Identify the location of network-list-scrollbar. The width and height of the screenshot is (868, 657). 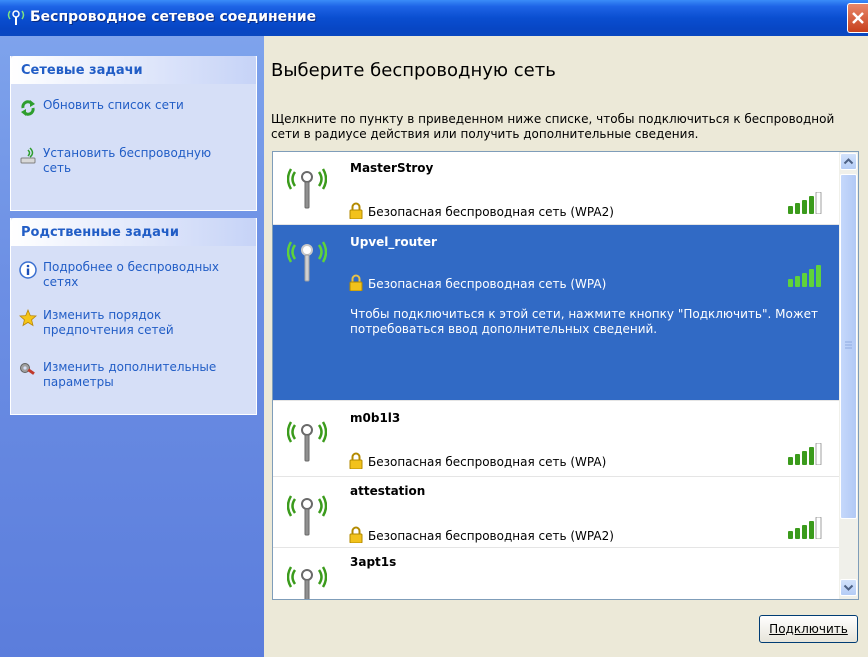
(849, 375).